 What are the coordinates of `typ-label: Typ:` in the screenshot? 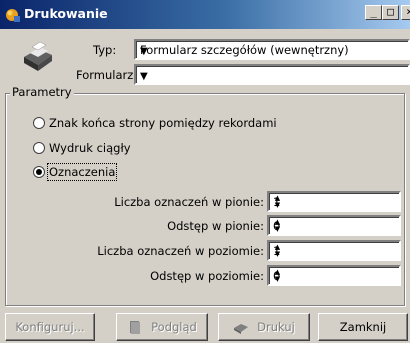 It's located at (105, 50).